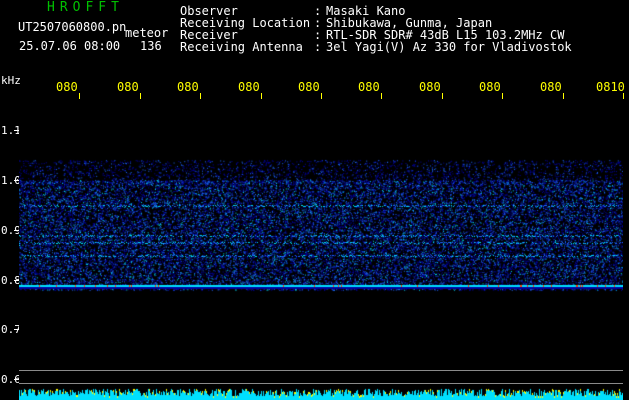  What do you see at coordinates (610, 87) in the screenshot?
I see `time-tick-label: 0810` at bounding box center [610, 87].